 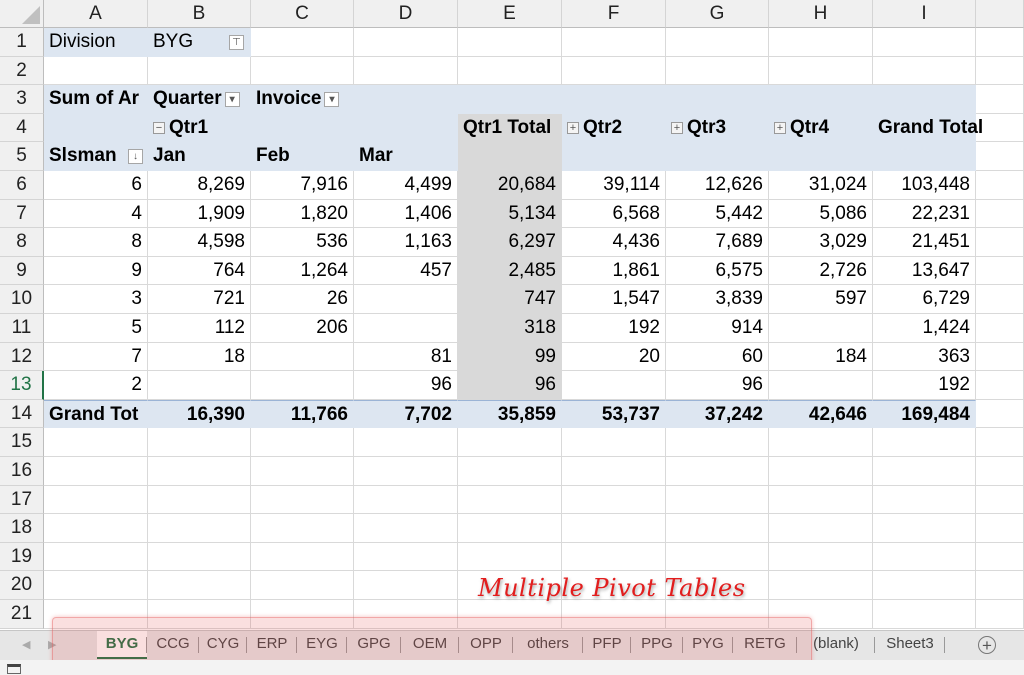 What do you see at coordinates (22, 42) in the screenshot?
I see `row-header-1: 1` at bounding box center [22, 42].